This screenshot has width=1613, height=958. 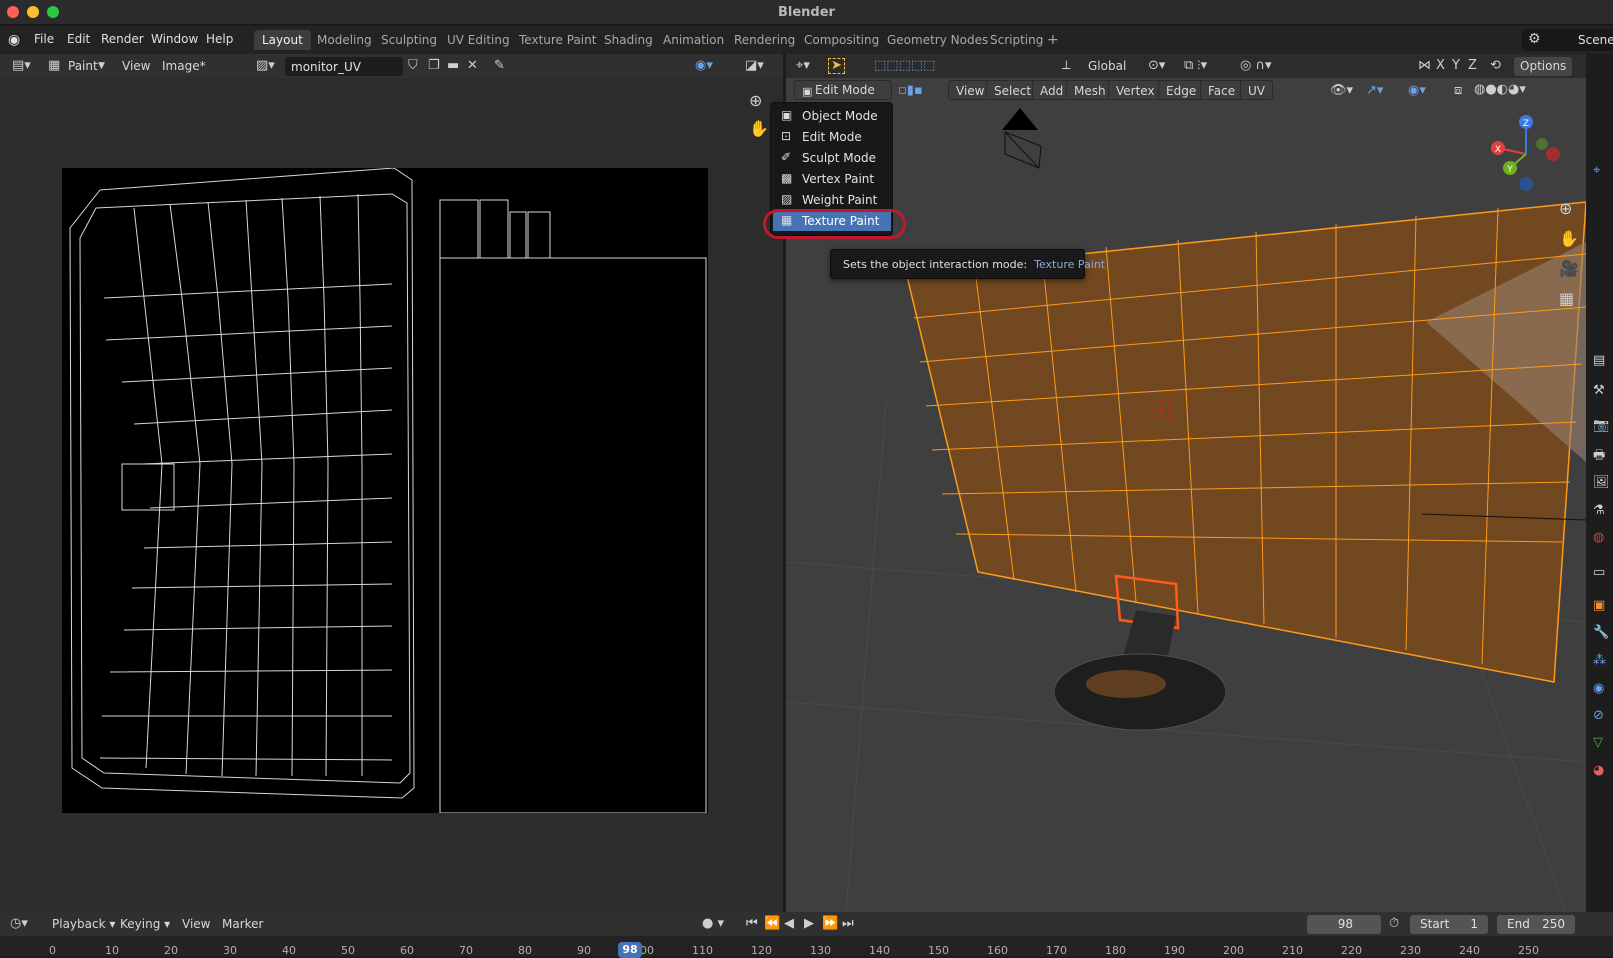 I want to click on mode-edit: ⊡ Edit Mode, so click(x=832, y=137).